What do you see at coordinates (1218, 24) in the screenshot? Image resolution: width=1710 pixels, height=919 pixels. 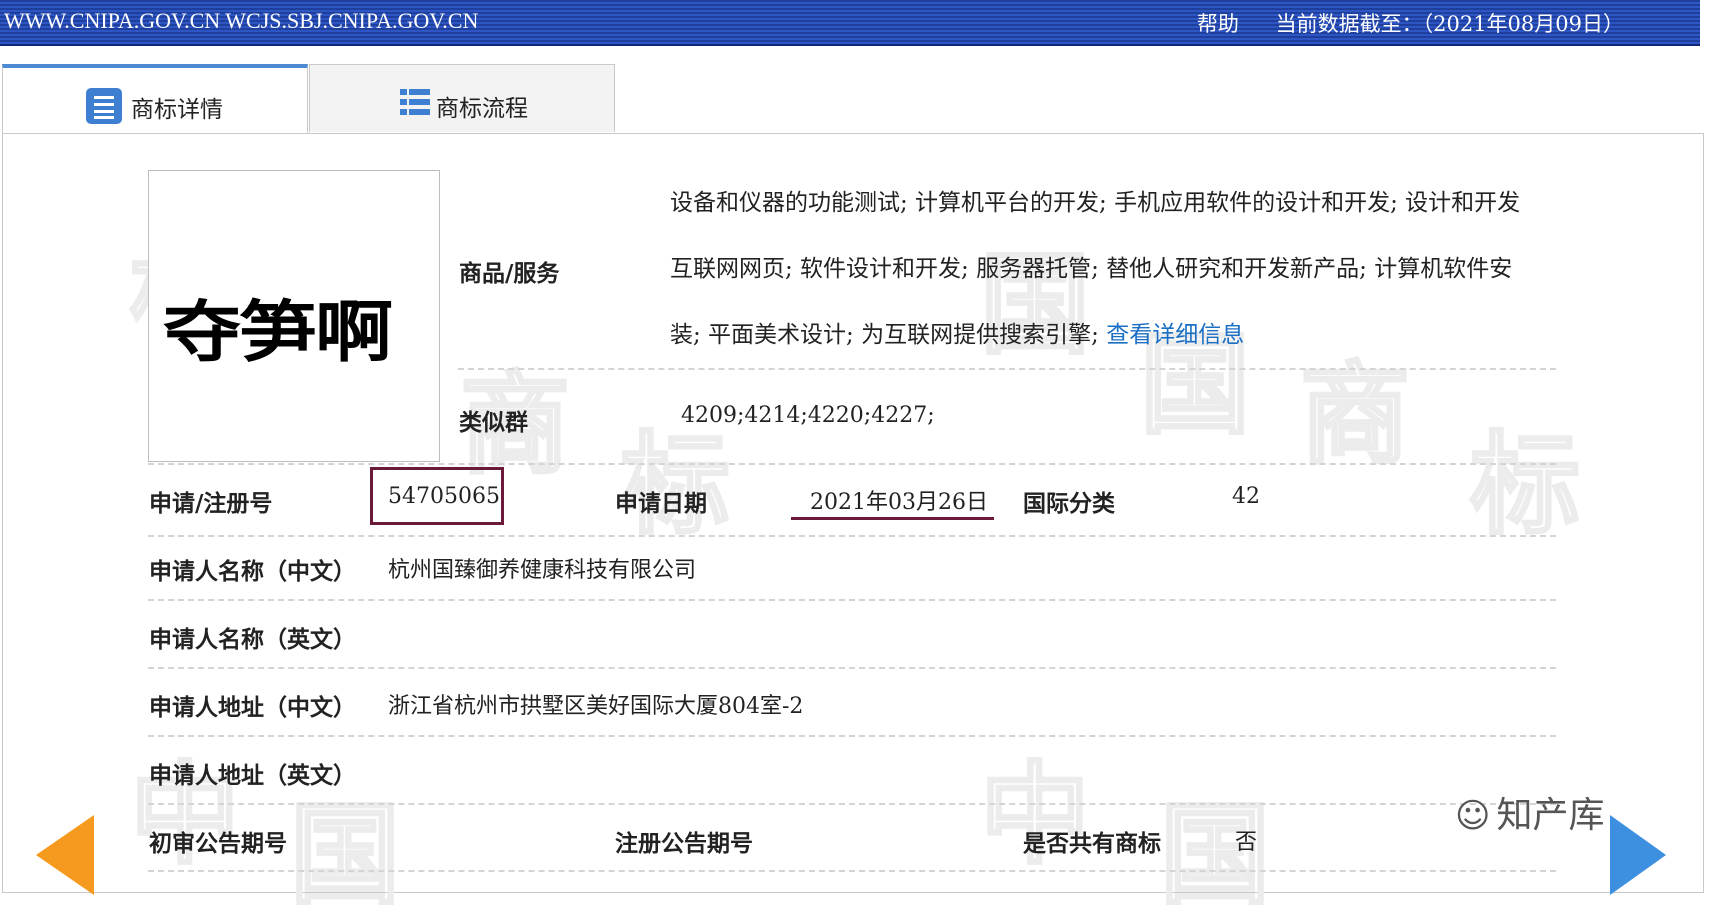 I see `help-link: 帮助` at bounding box center [1218, 24].